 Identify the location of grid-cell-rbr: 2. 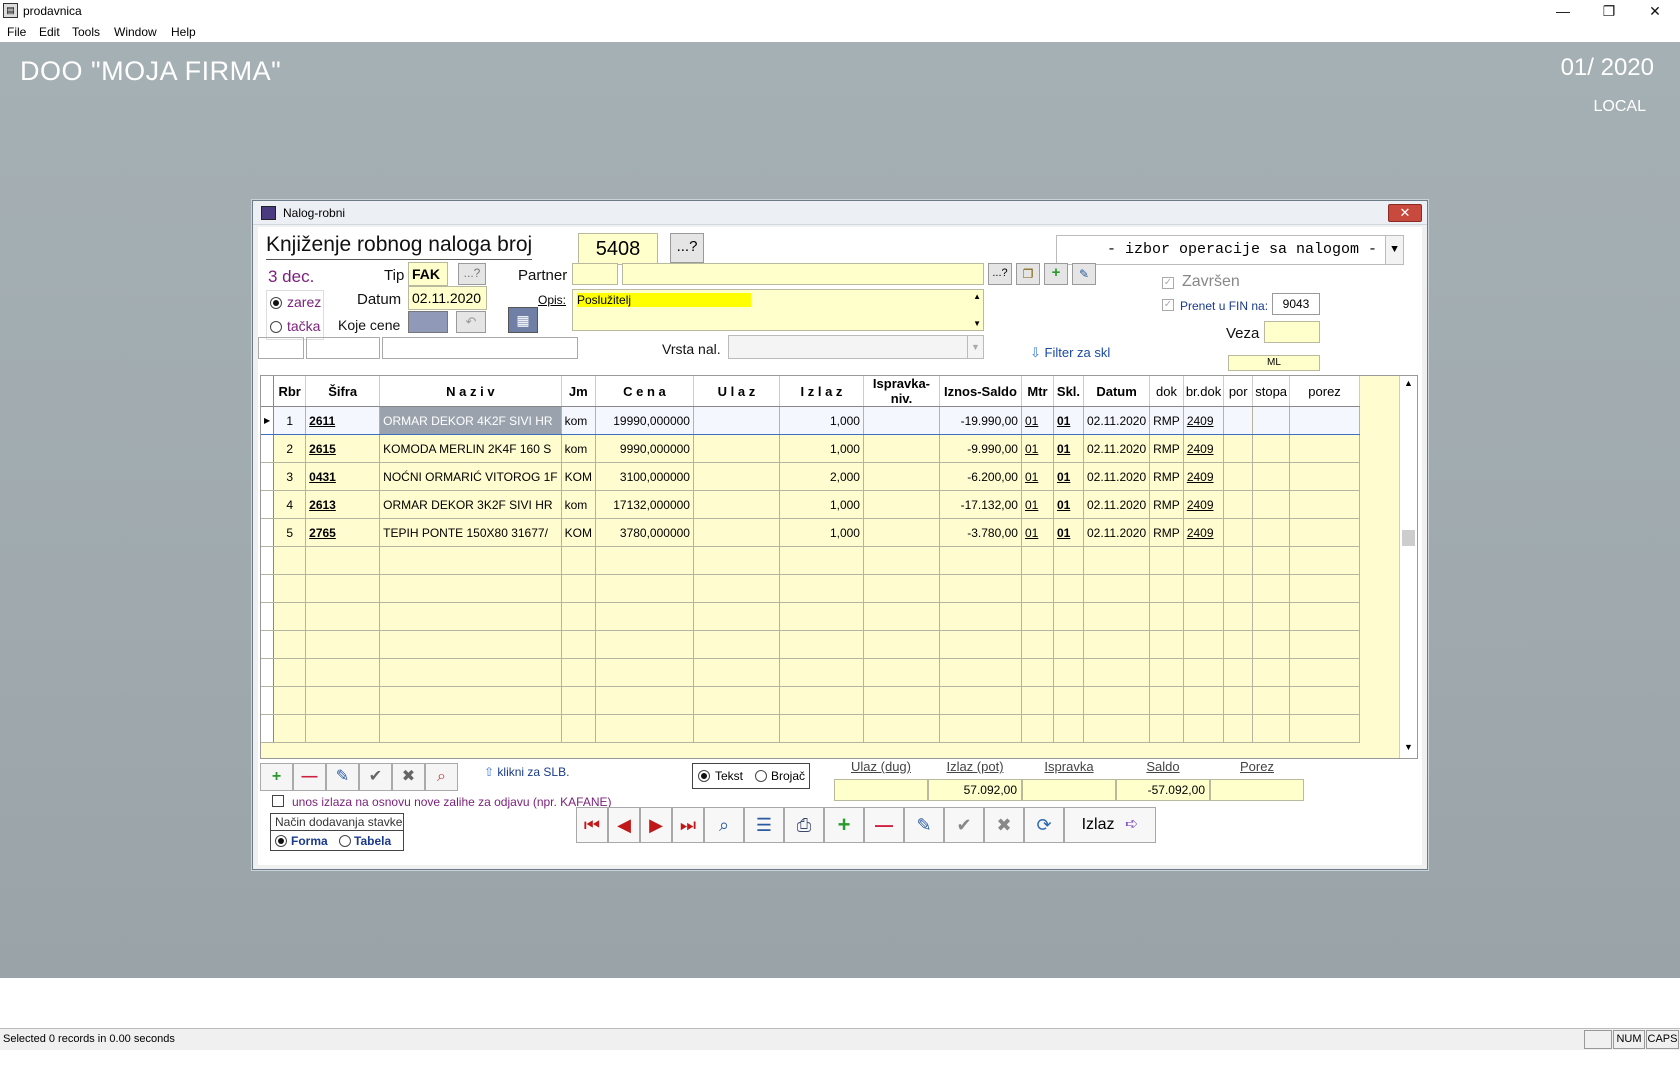
(290, 448).